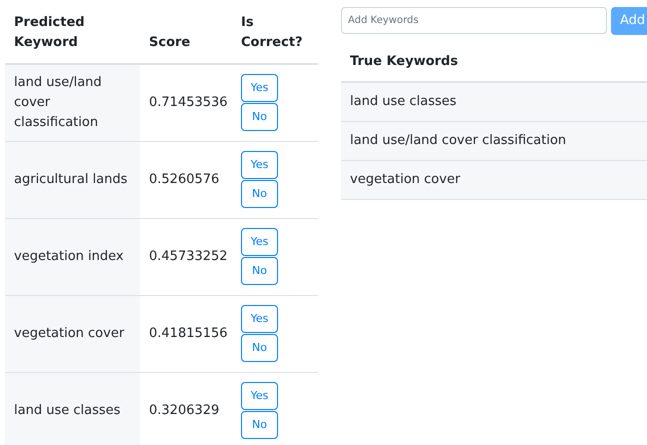 This screenshot has width=647, height=445. What do you see at coordinates (184, 411) in the screenshot?
I see `table-cell-text: 0.3206329` at bounding box center [184, 411].